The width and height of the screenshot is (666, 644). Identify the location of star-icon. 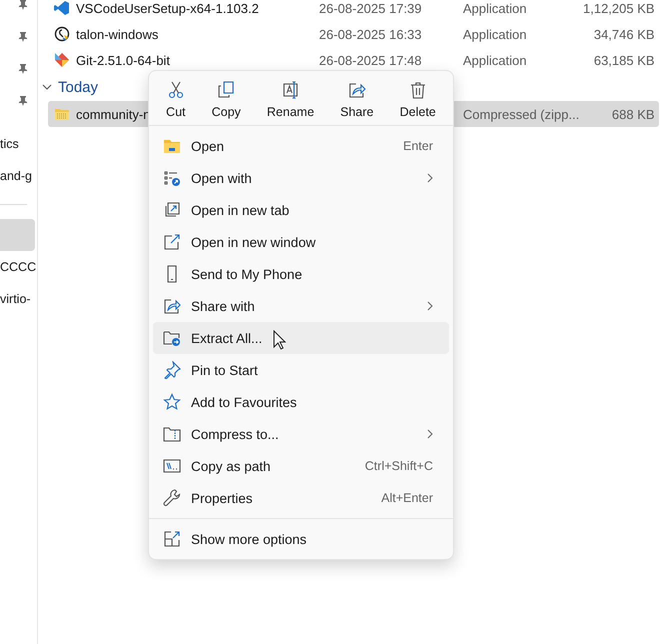
(172, 402).